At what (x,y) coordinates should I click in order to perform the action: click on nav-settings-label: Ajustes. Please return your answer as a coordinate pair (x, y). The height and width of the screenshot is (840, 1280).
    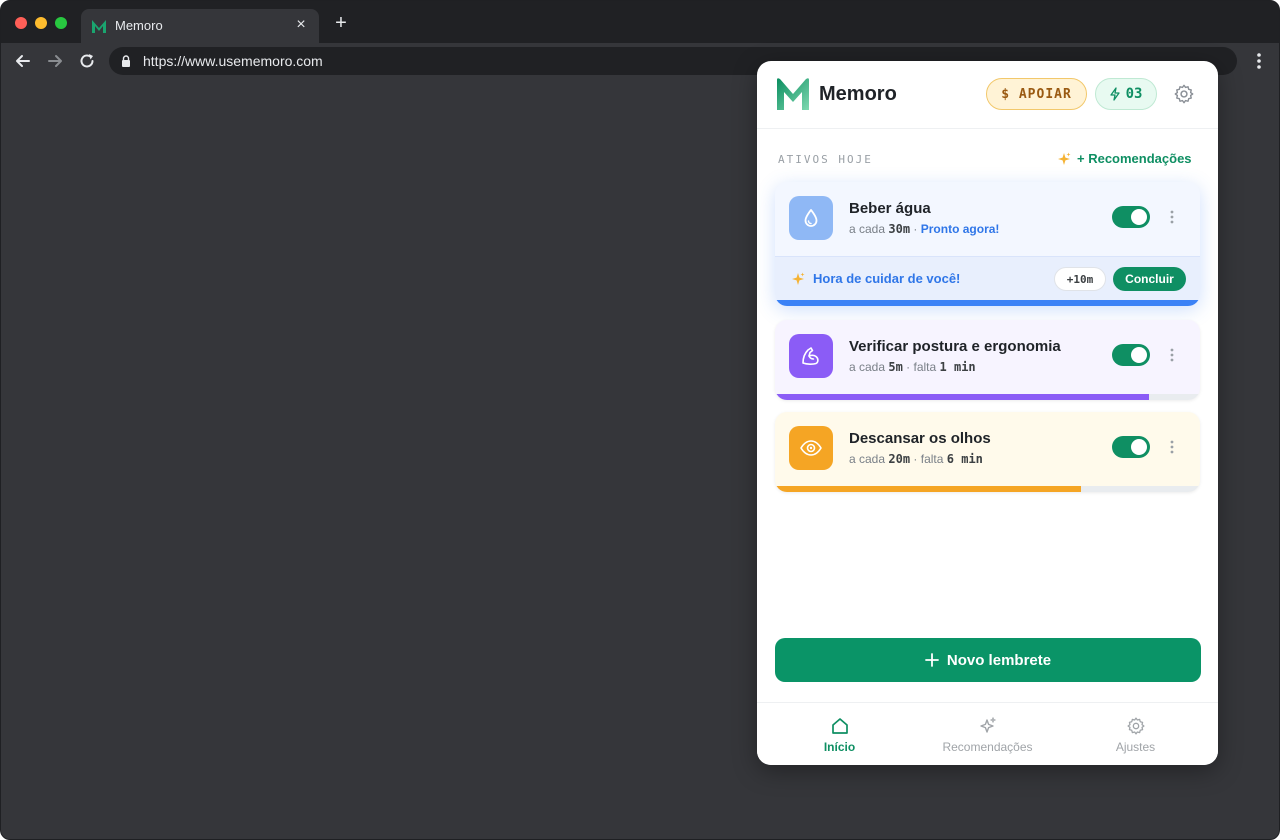
    Looking at the image, I should click on (1135, 746).